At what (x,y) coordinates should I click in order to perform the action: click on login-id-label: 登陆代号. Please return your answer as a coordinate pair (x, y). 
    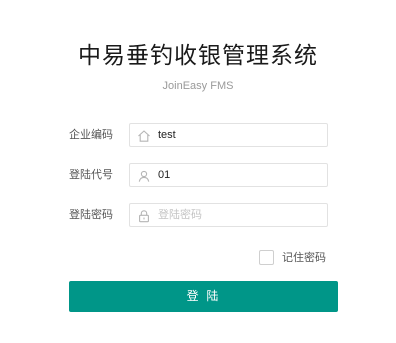
    Looking at the image, I should click on (91, 174).